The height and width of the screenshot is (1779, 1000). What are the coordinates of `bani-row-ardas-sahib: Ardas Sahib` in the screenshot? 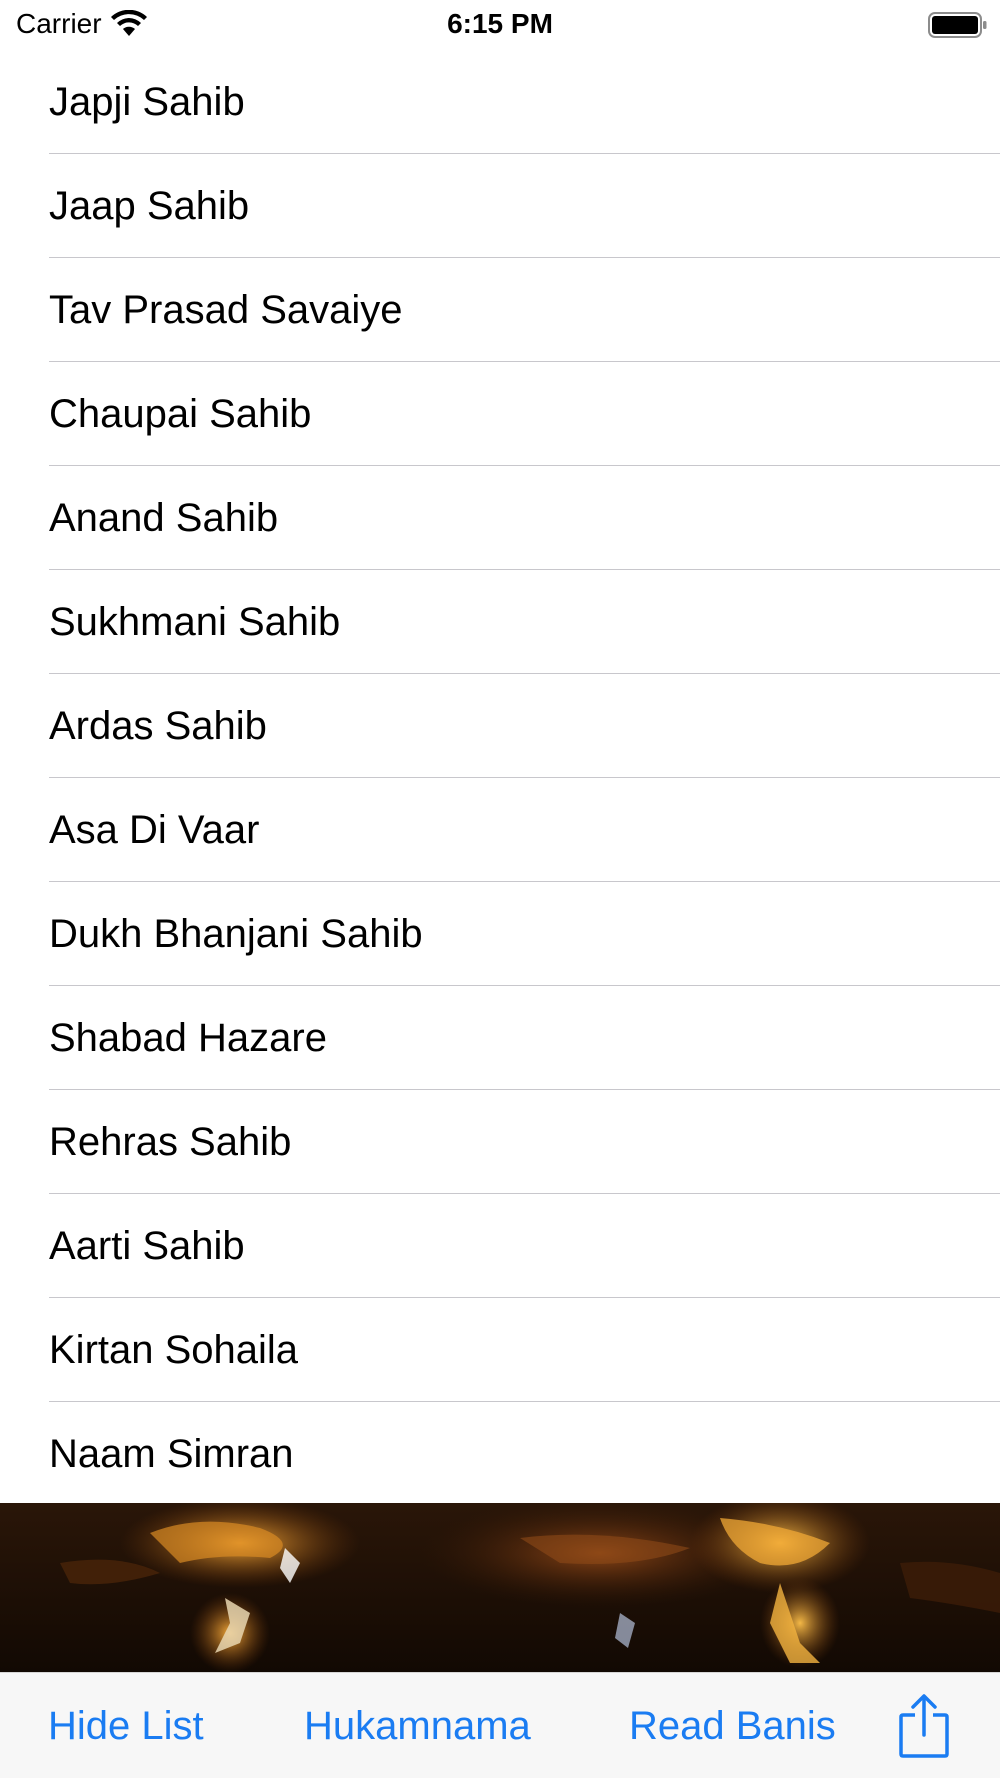 It's located at (500, 726).